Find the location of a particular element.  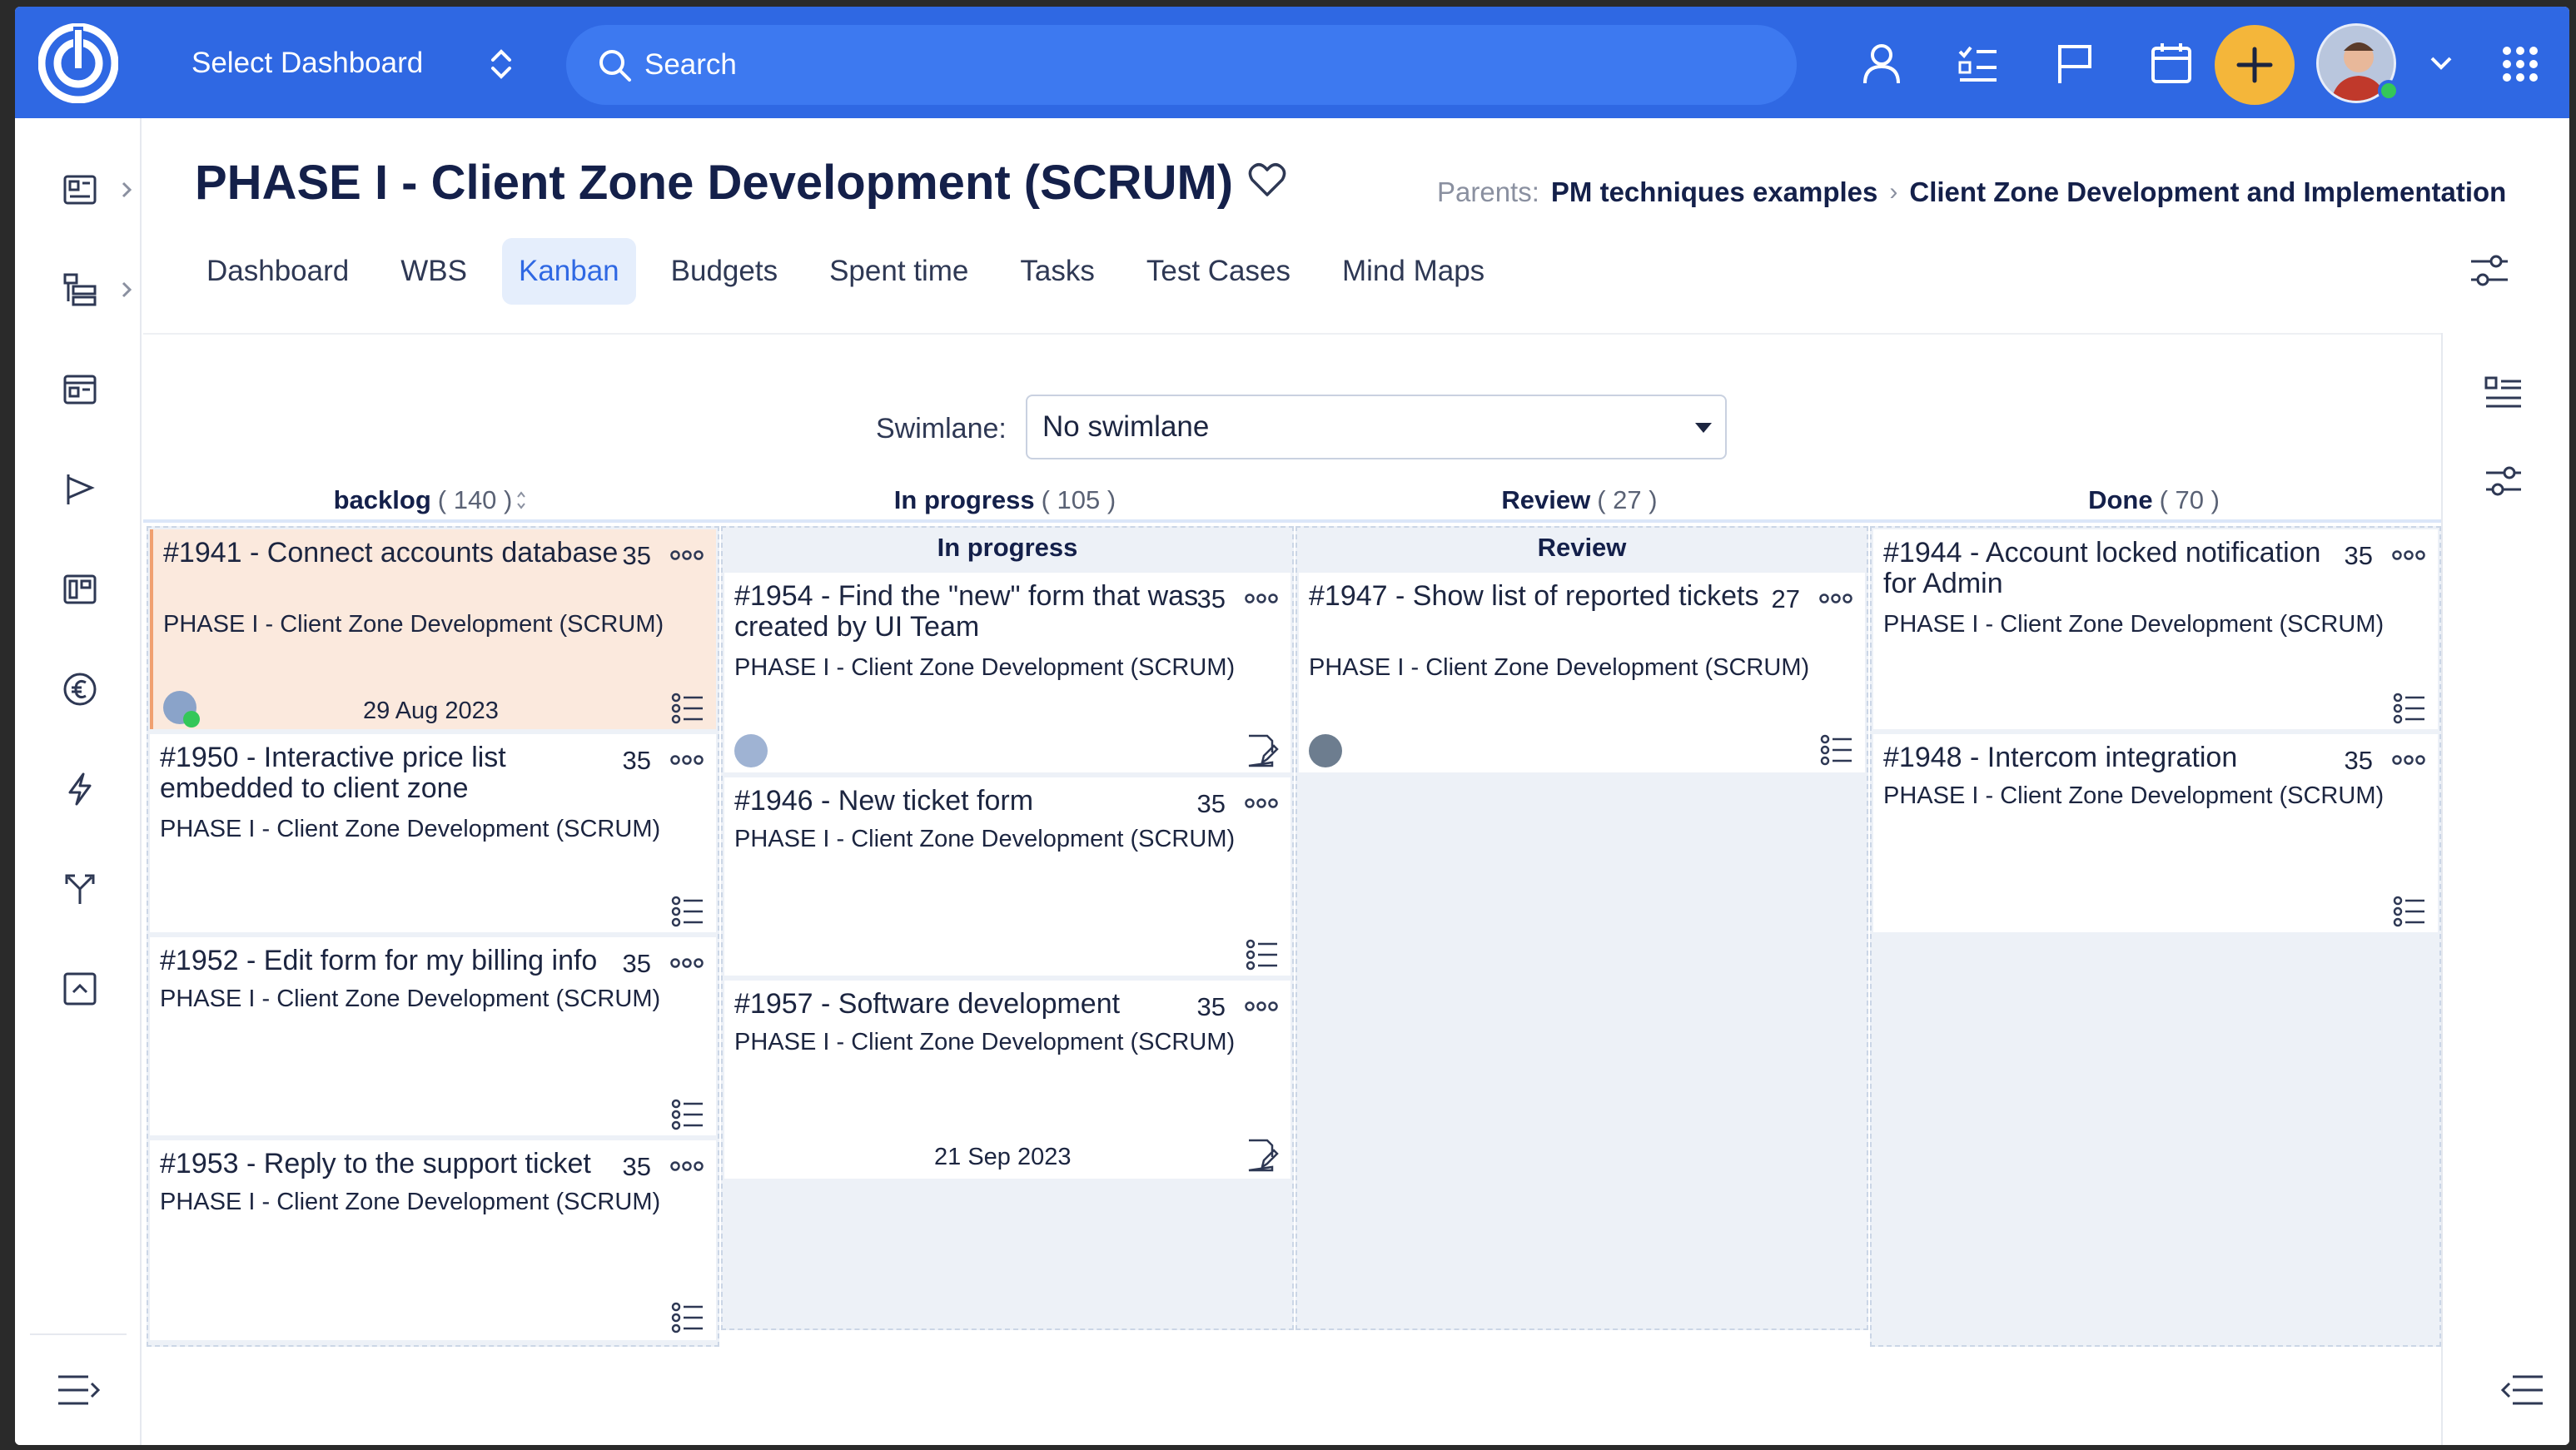

card-points: 27 is located at coordinates (1785, 599).